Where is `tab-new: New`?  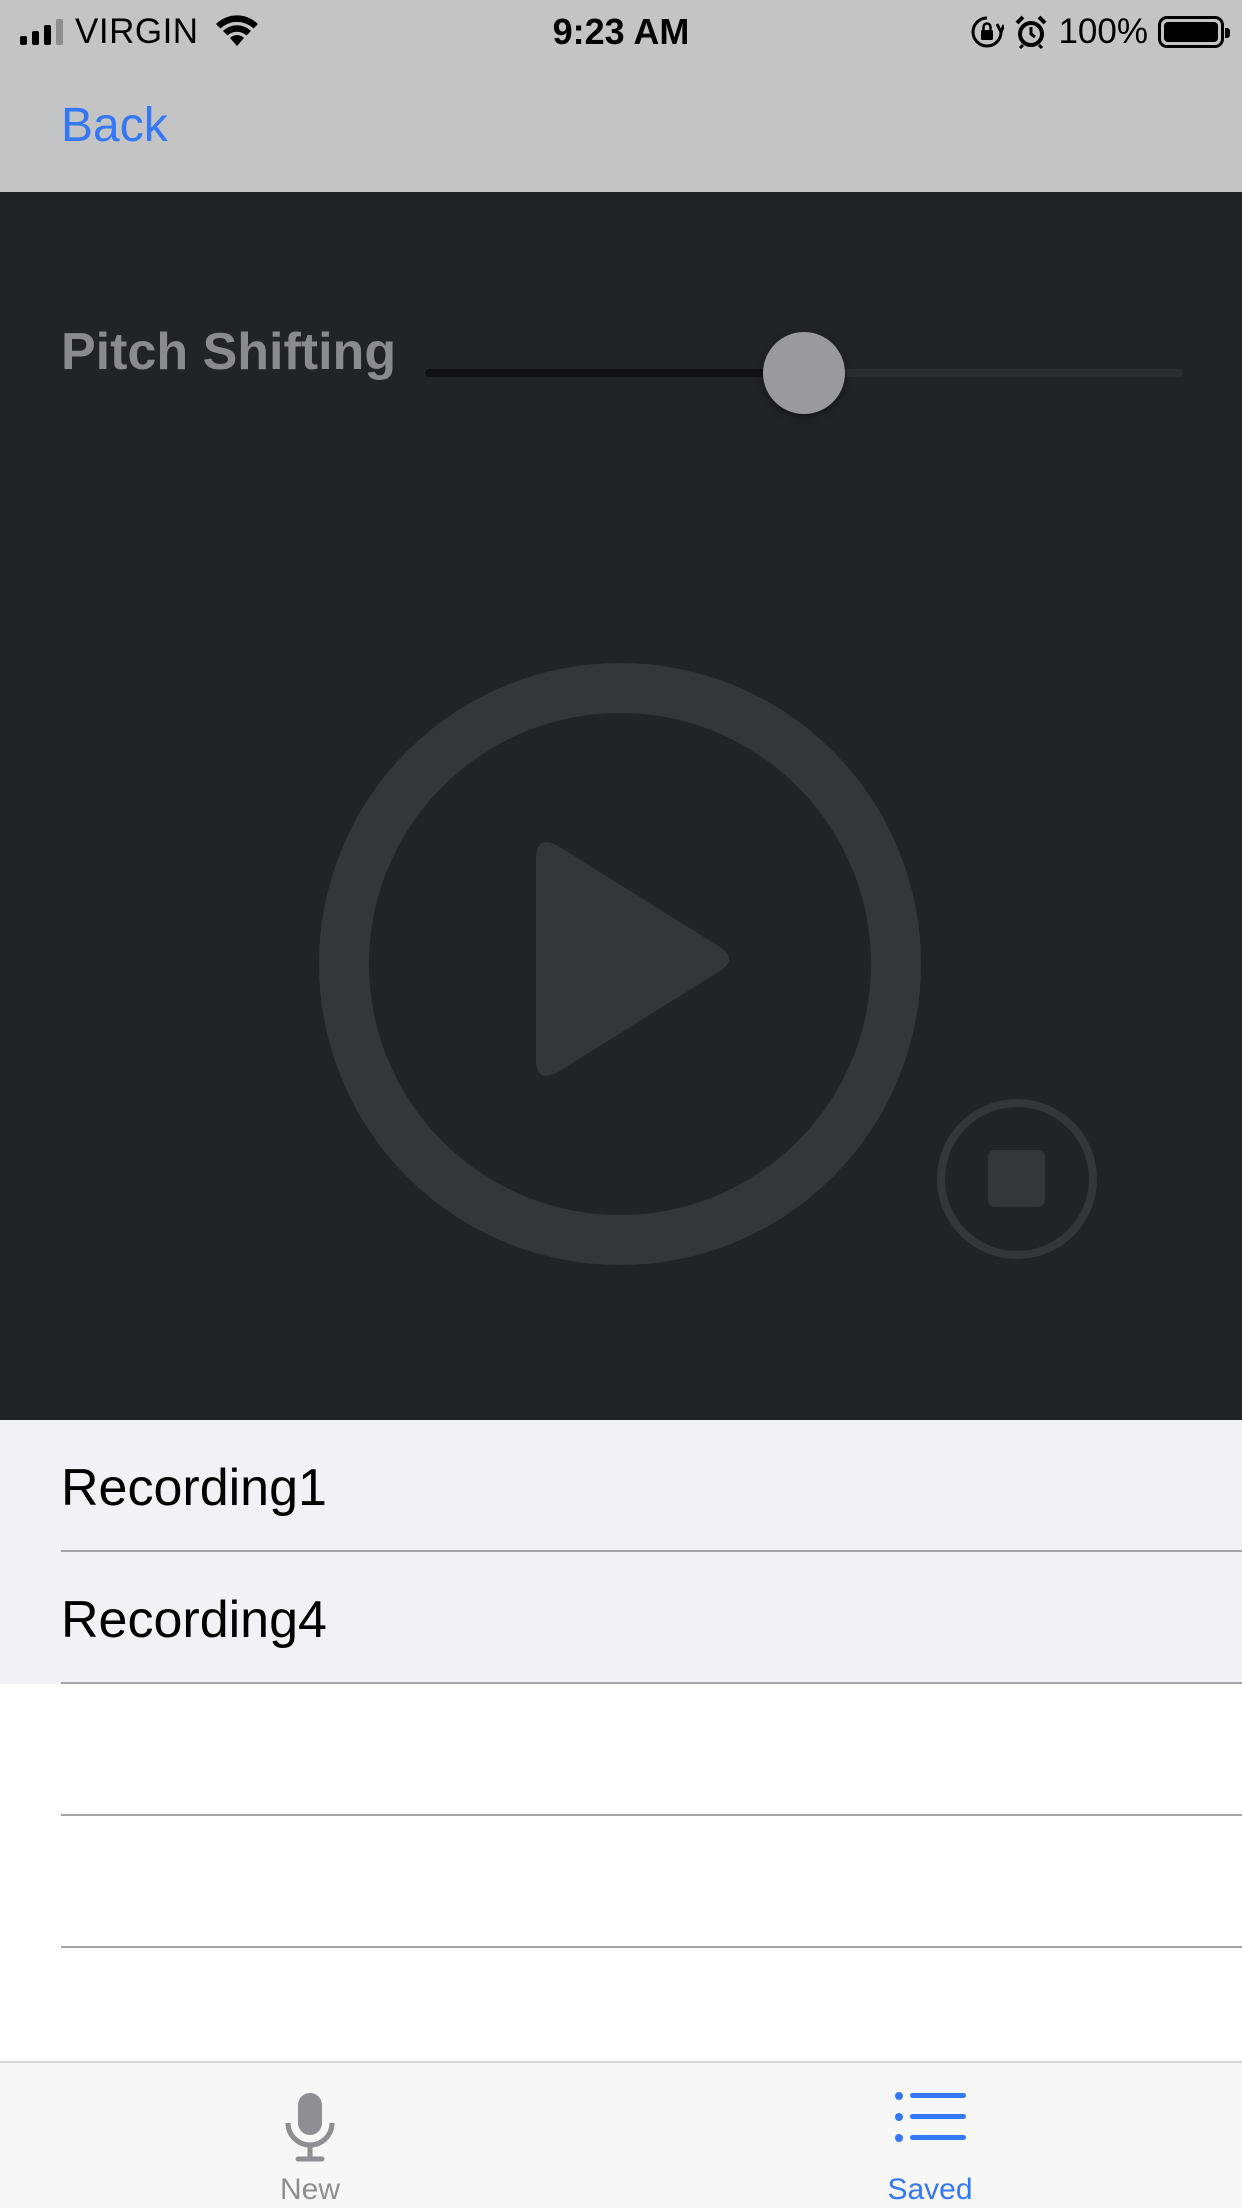 tab-new: New is located at coordinates (310, 2135).